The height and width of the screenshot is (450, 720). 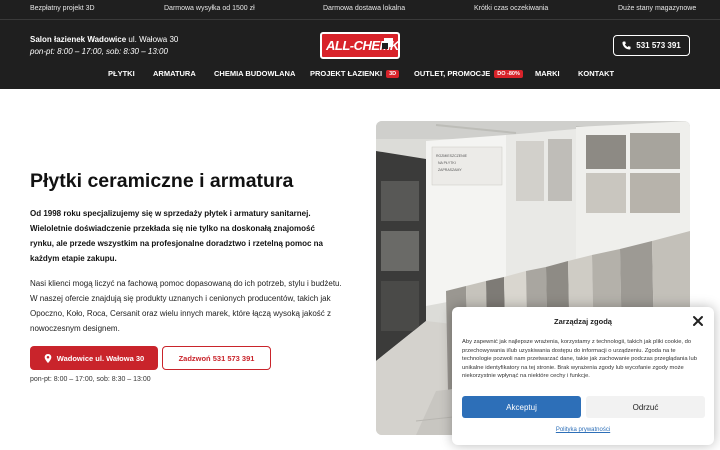 What do you see at coordinates (78, 39) in the screenshot?
I see `store-name: Salon łazienek Wadowice` at bounding box center [78, 39].